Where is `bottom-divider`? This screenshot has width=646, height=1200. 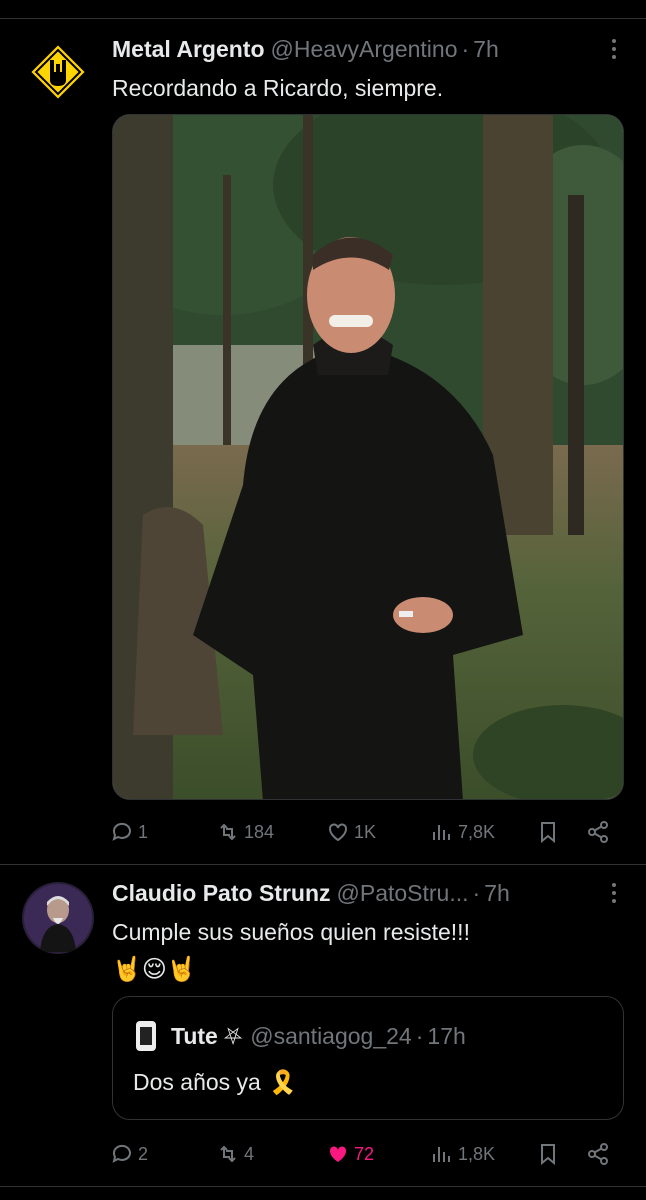
bottom-divider is located at coordinates (323, 1186).